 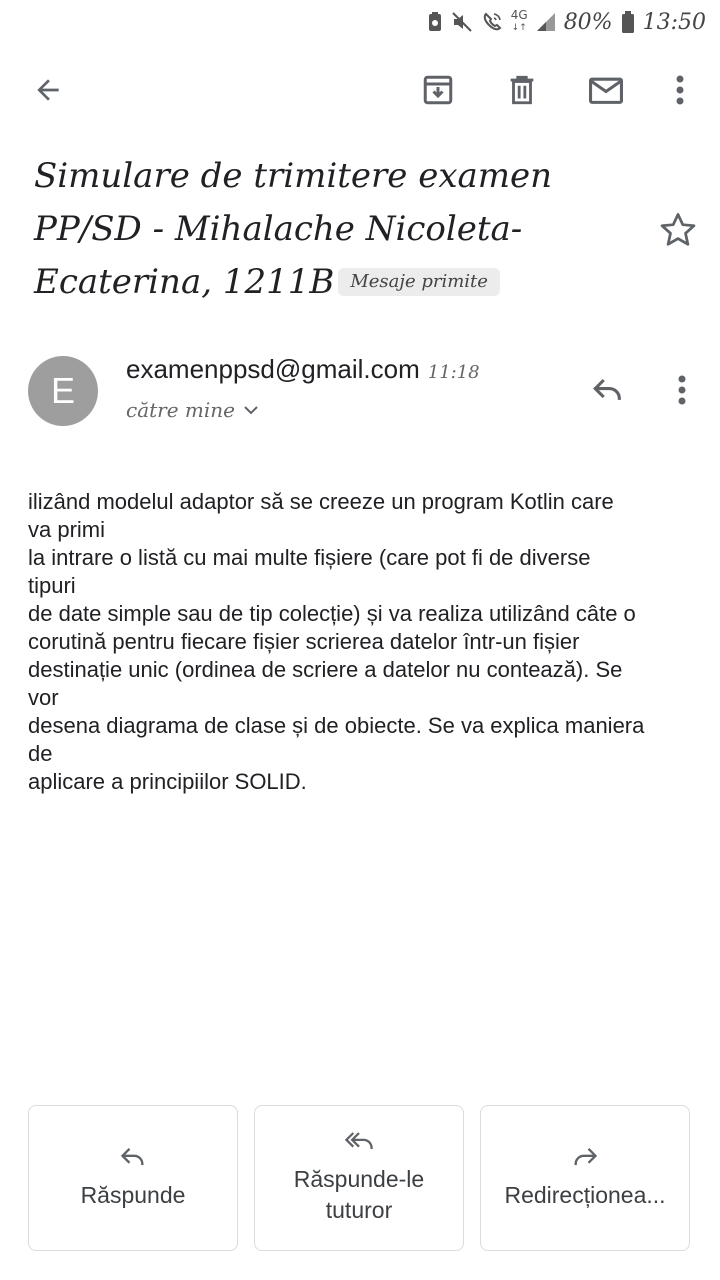 I want to click on inbox-label-chip: Mesaje primite, so click(x=419, y=282).